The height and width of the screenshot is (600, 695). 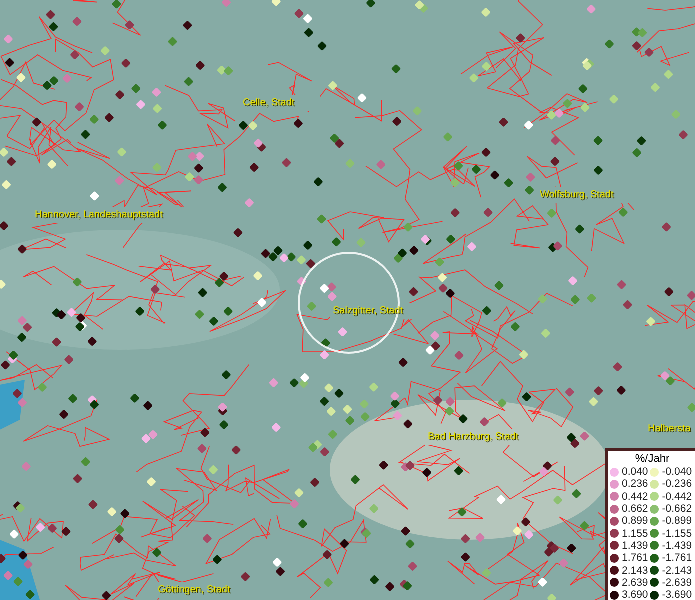 I want to click on legend-value: -1.439, so click(x=677, y=546).